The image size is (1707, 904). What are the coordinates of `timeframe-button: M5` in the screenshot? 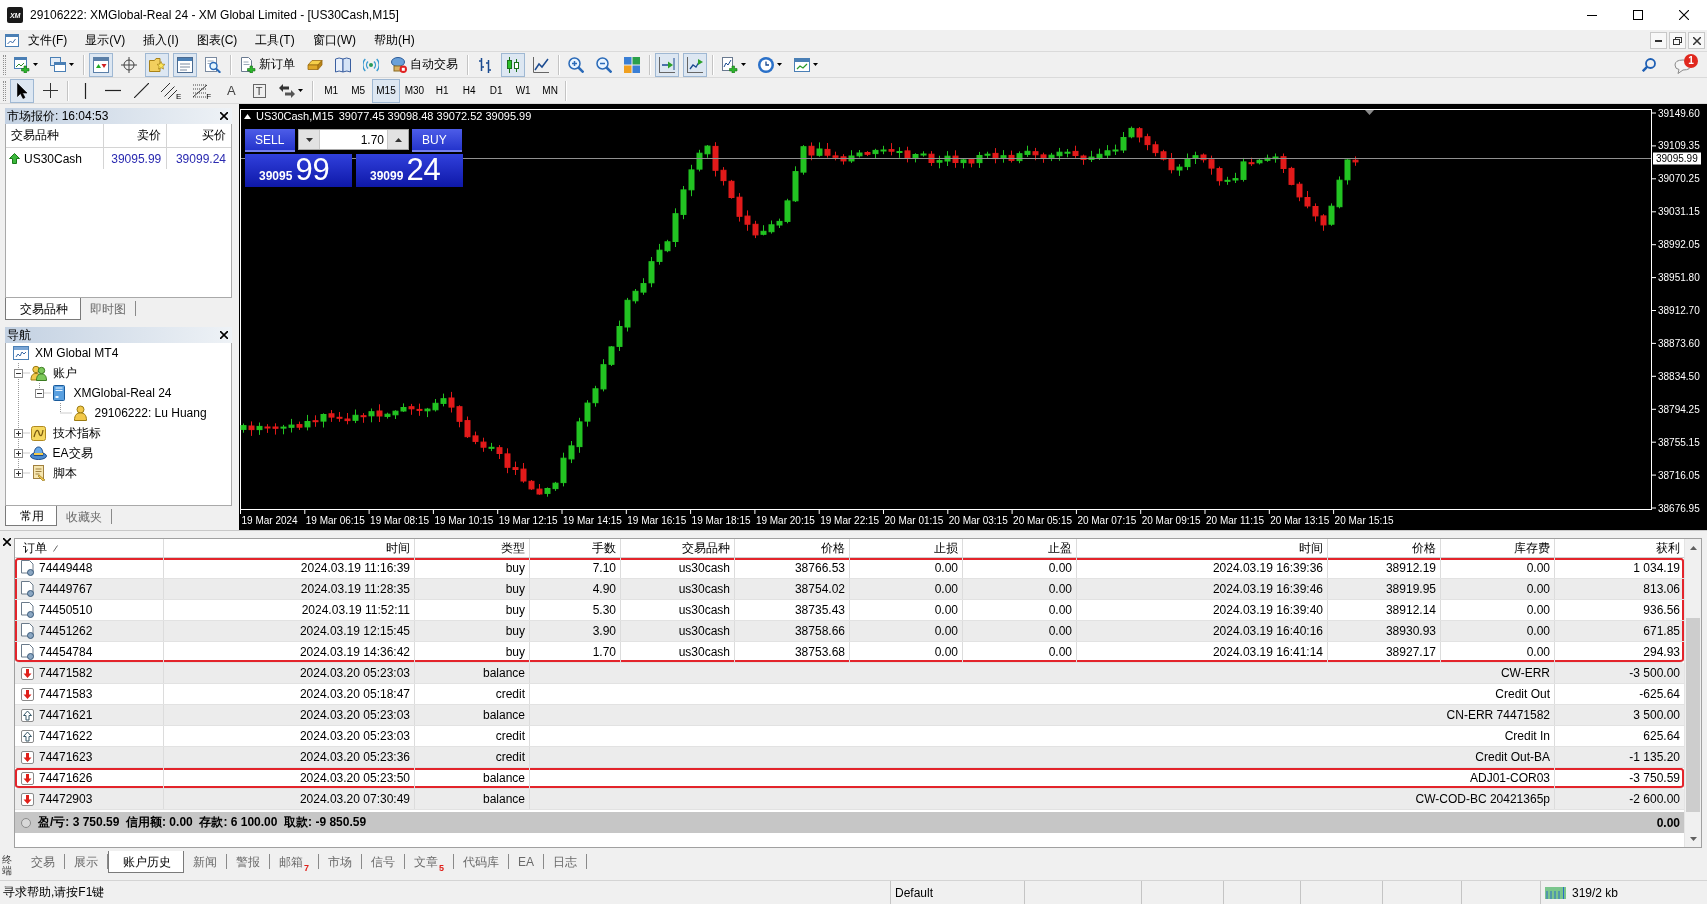 It's located at (358, 90).